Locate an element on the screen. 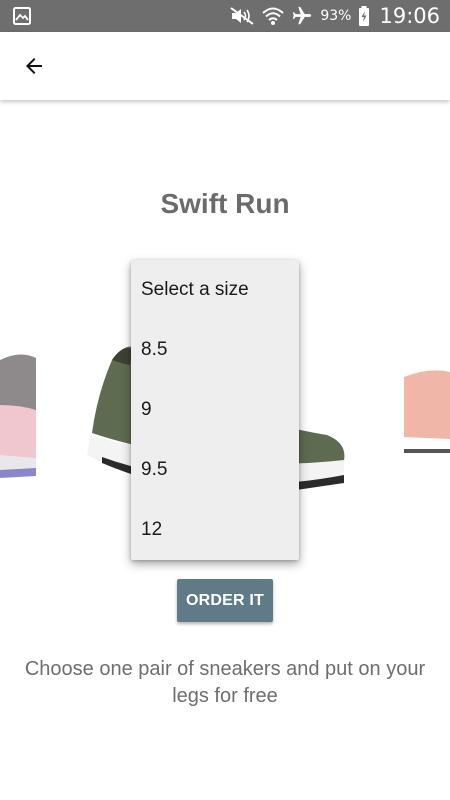 This screenshot has height=800, width=450. size-option: 12 is located at coordinates (215, 530).